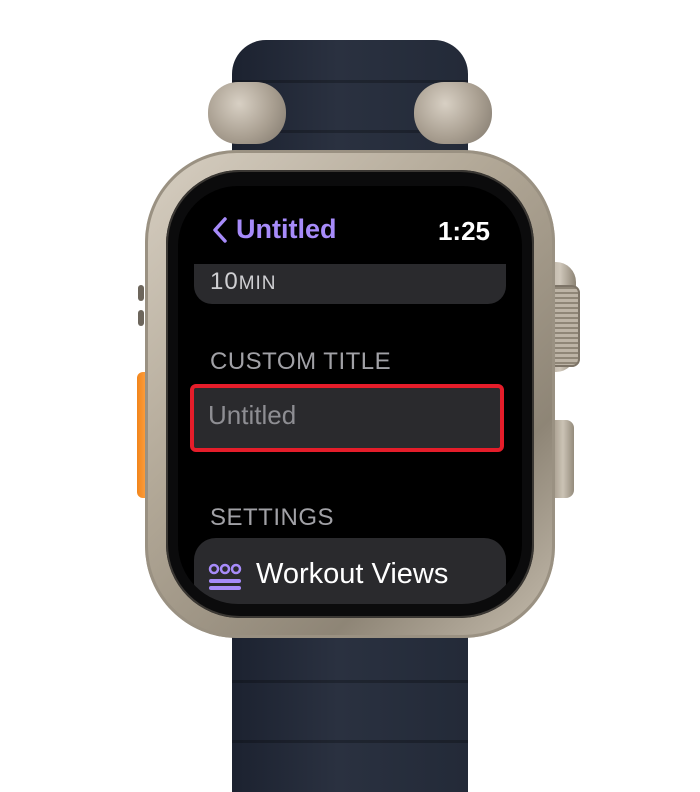 This screenshot has height=792, width=700. I want to click on chevron-left-icon, so click(220, 229).